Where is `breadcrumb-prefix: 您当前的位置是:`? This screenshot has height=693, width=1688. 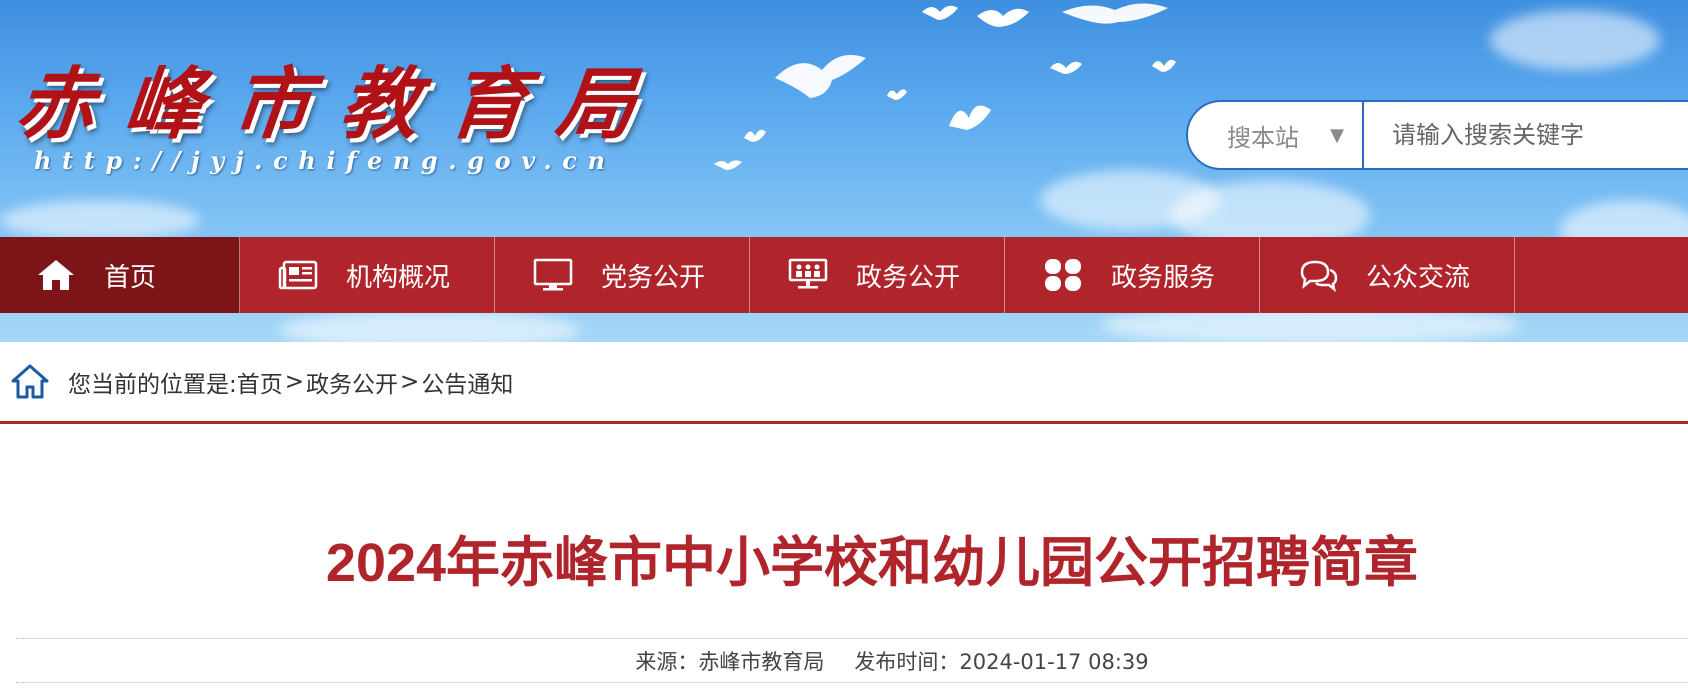 breadcrumb-prefix: 您当前的位置是: is located at coordinates (152, 384).